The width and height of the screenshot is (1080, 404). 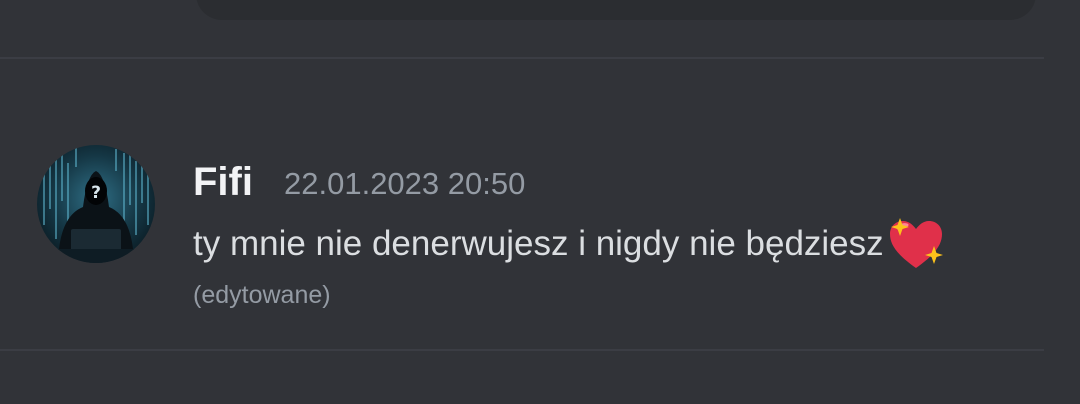 I want to click on previous-message-embed, so click(x=616, y=10).